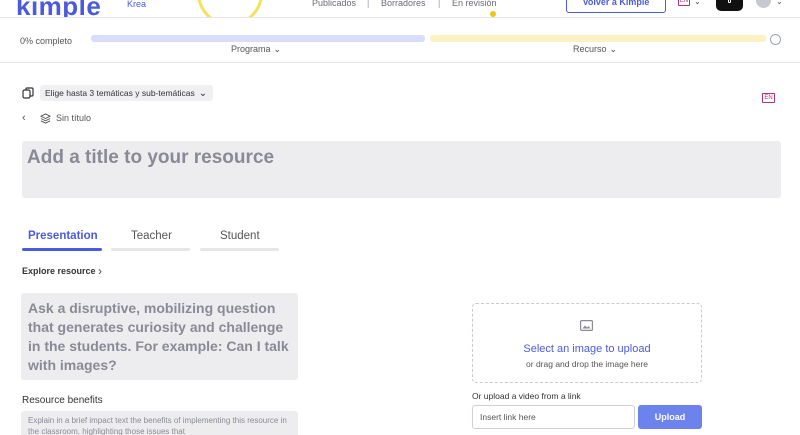  I want to click on back-chevron-icon: ‹, so click(24, 118).